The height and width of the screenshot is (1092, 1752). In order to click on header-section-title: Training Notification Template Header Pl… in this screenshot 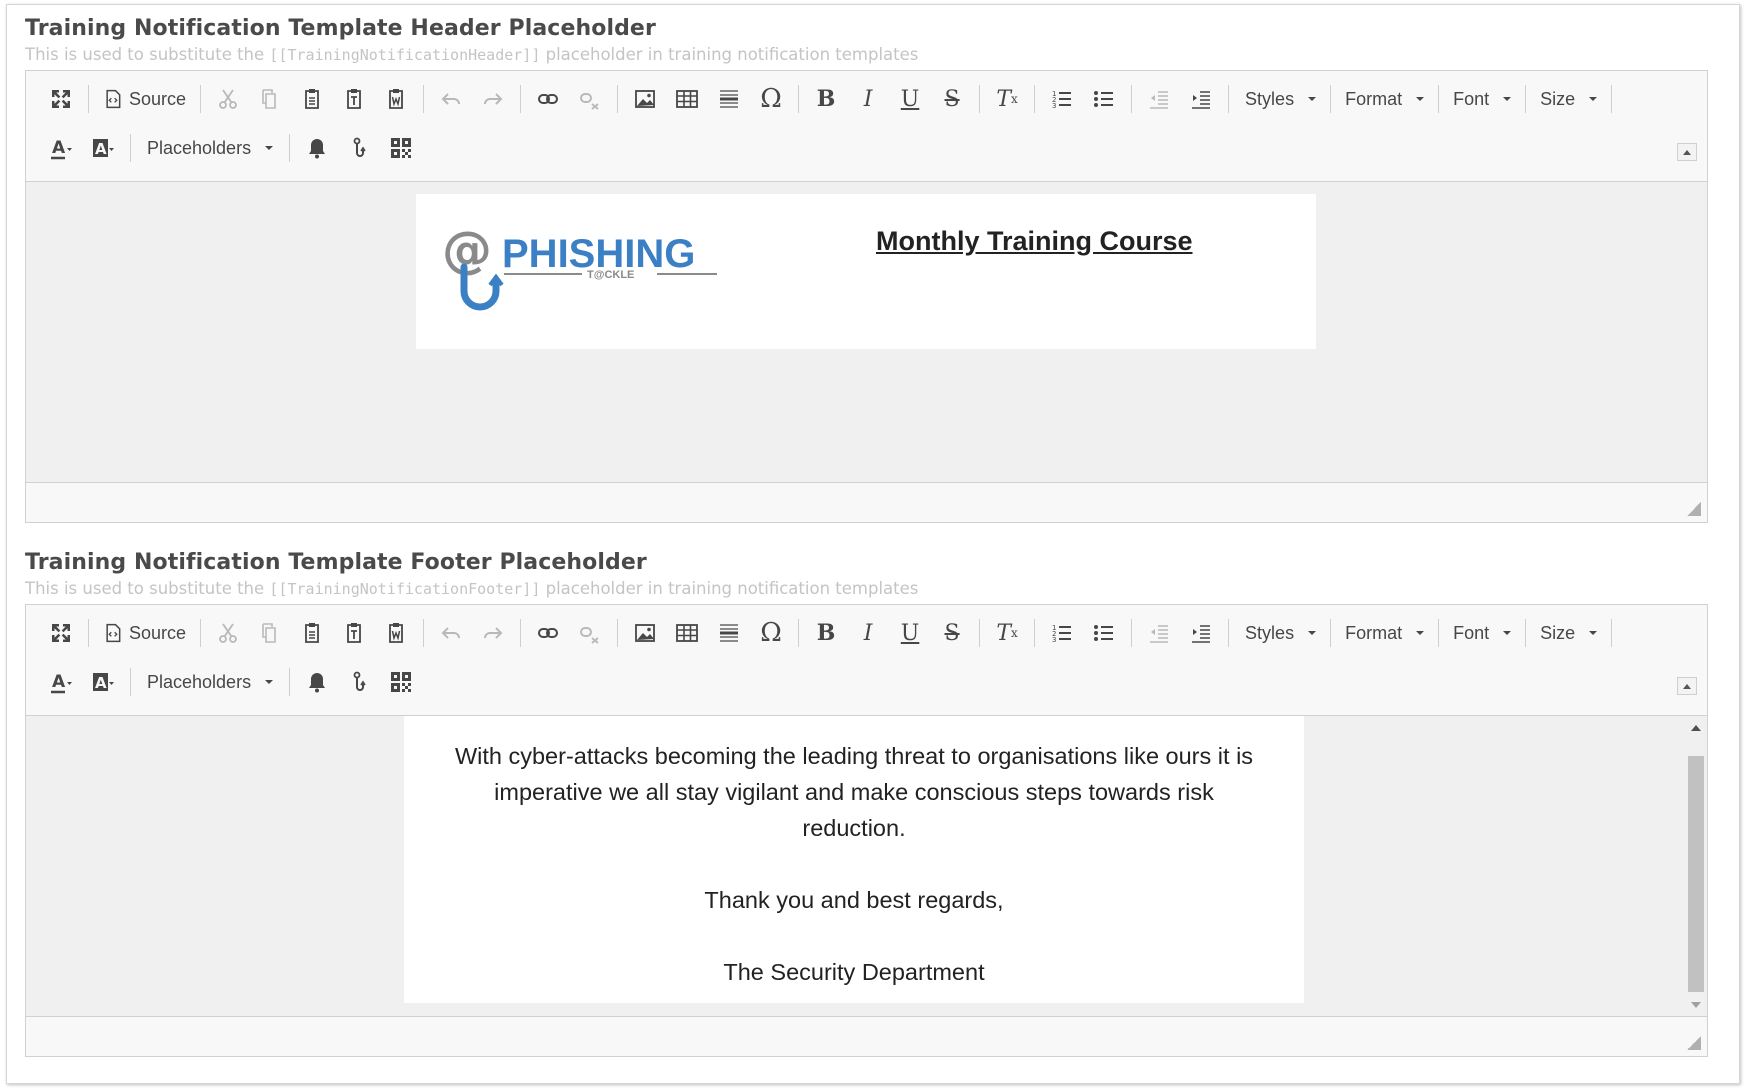, I will do `click(340, 28)`.